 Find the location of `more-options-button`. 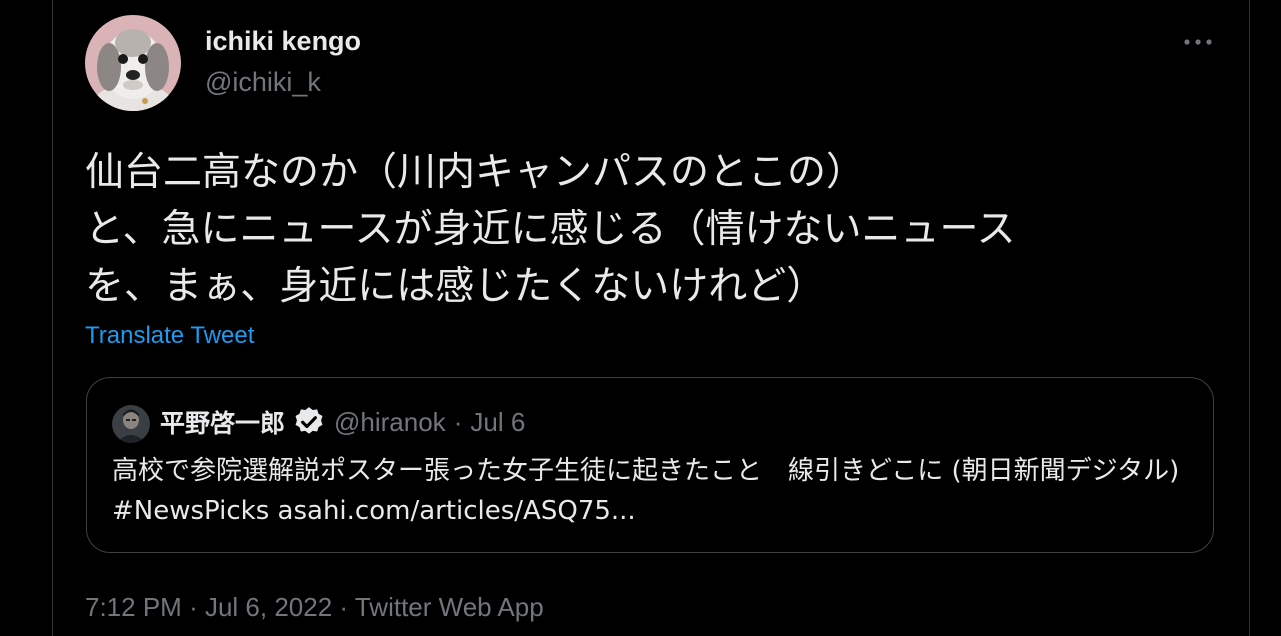

more-options-button is located at coordinates (1198, 42).